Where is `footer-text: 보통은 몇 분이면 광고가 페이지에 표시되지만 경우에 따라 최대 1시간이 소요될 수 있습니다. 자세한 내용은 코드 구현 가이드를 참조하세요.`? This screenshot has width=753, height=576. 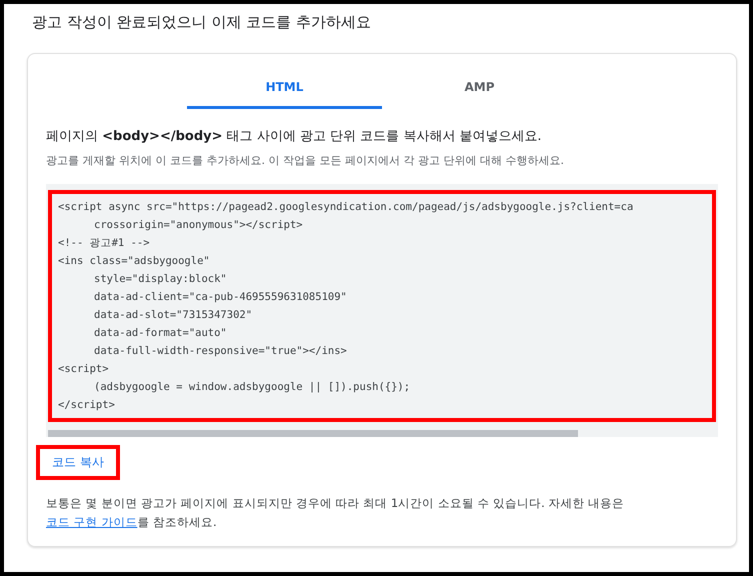
footer-text: 보통은 몇 분이면 광고가 페이지에 표시되지만 경우에 따라 최대 1시간이 소요될 수 있습니다. 자세한 내용은 코드 구현 가이드를 참조하세요. is located at coordinates (336, 513).